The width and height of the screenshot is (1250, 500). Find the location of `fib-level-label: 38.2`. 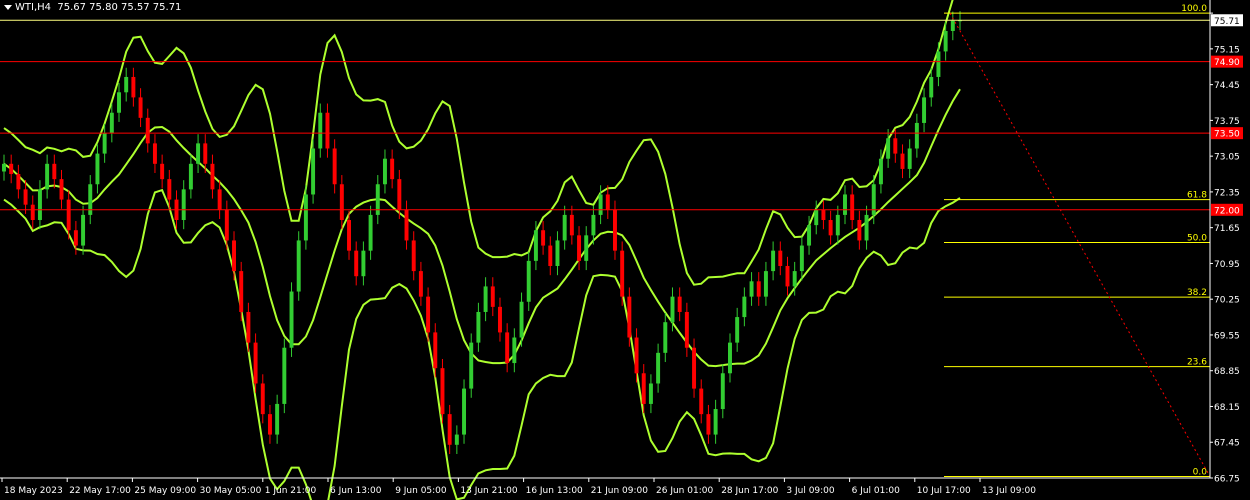

fib-level-label: 38.2 is located at coordinates (1197, 293).